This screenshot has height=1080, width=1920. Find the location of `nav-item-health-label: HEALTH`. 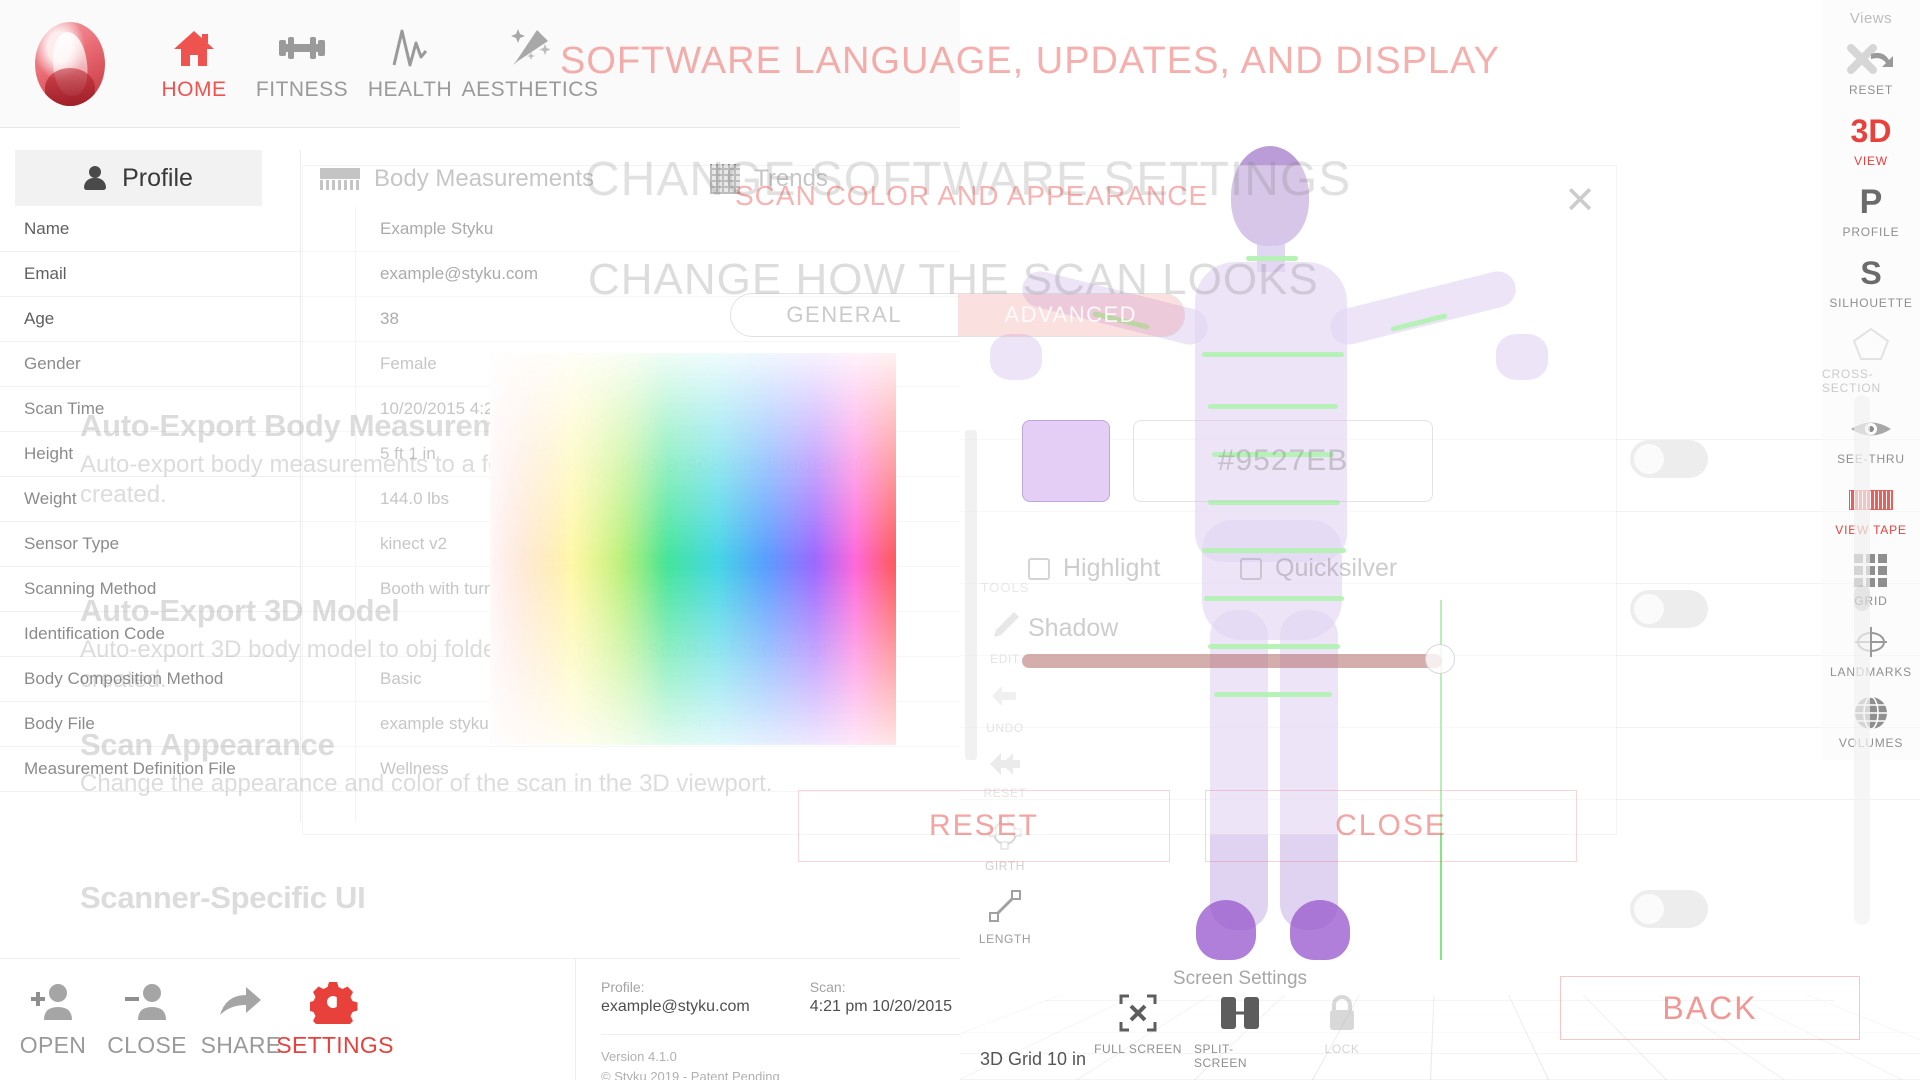

nav-item-health-label: HEALTH is located at coordinates (410, 89).